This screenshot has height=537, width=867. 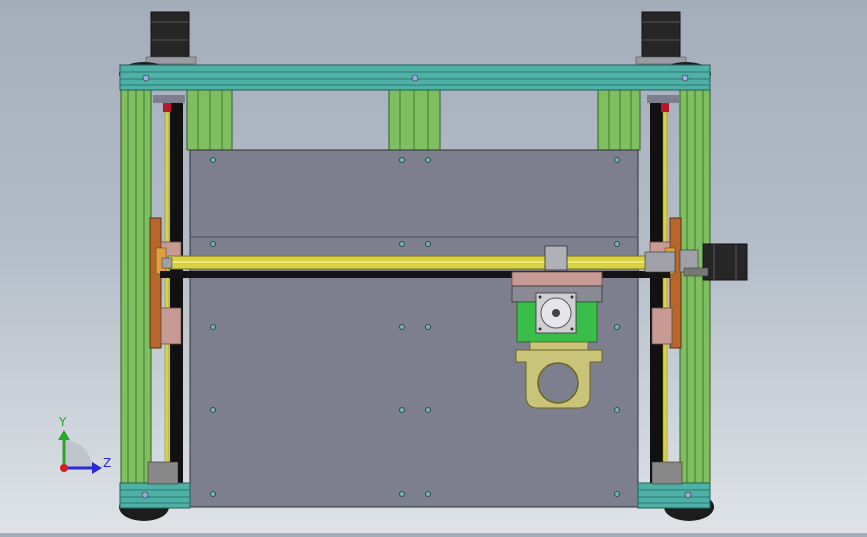 I want to click on orientation-triad: Y Z, so click(x=84, y=444).